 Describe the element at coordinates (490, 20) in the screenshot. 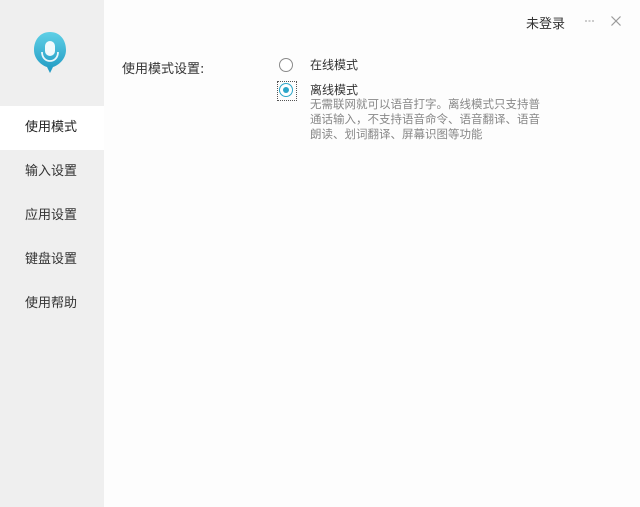

I see `titlebar: 未登录` at that location.